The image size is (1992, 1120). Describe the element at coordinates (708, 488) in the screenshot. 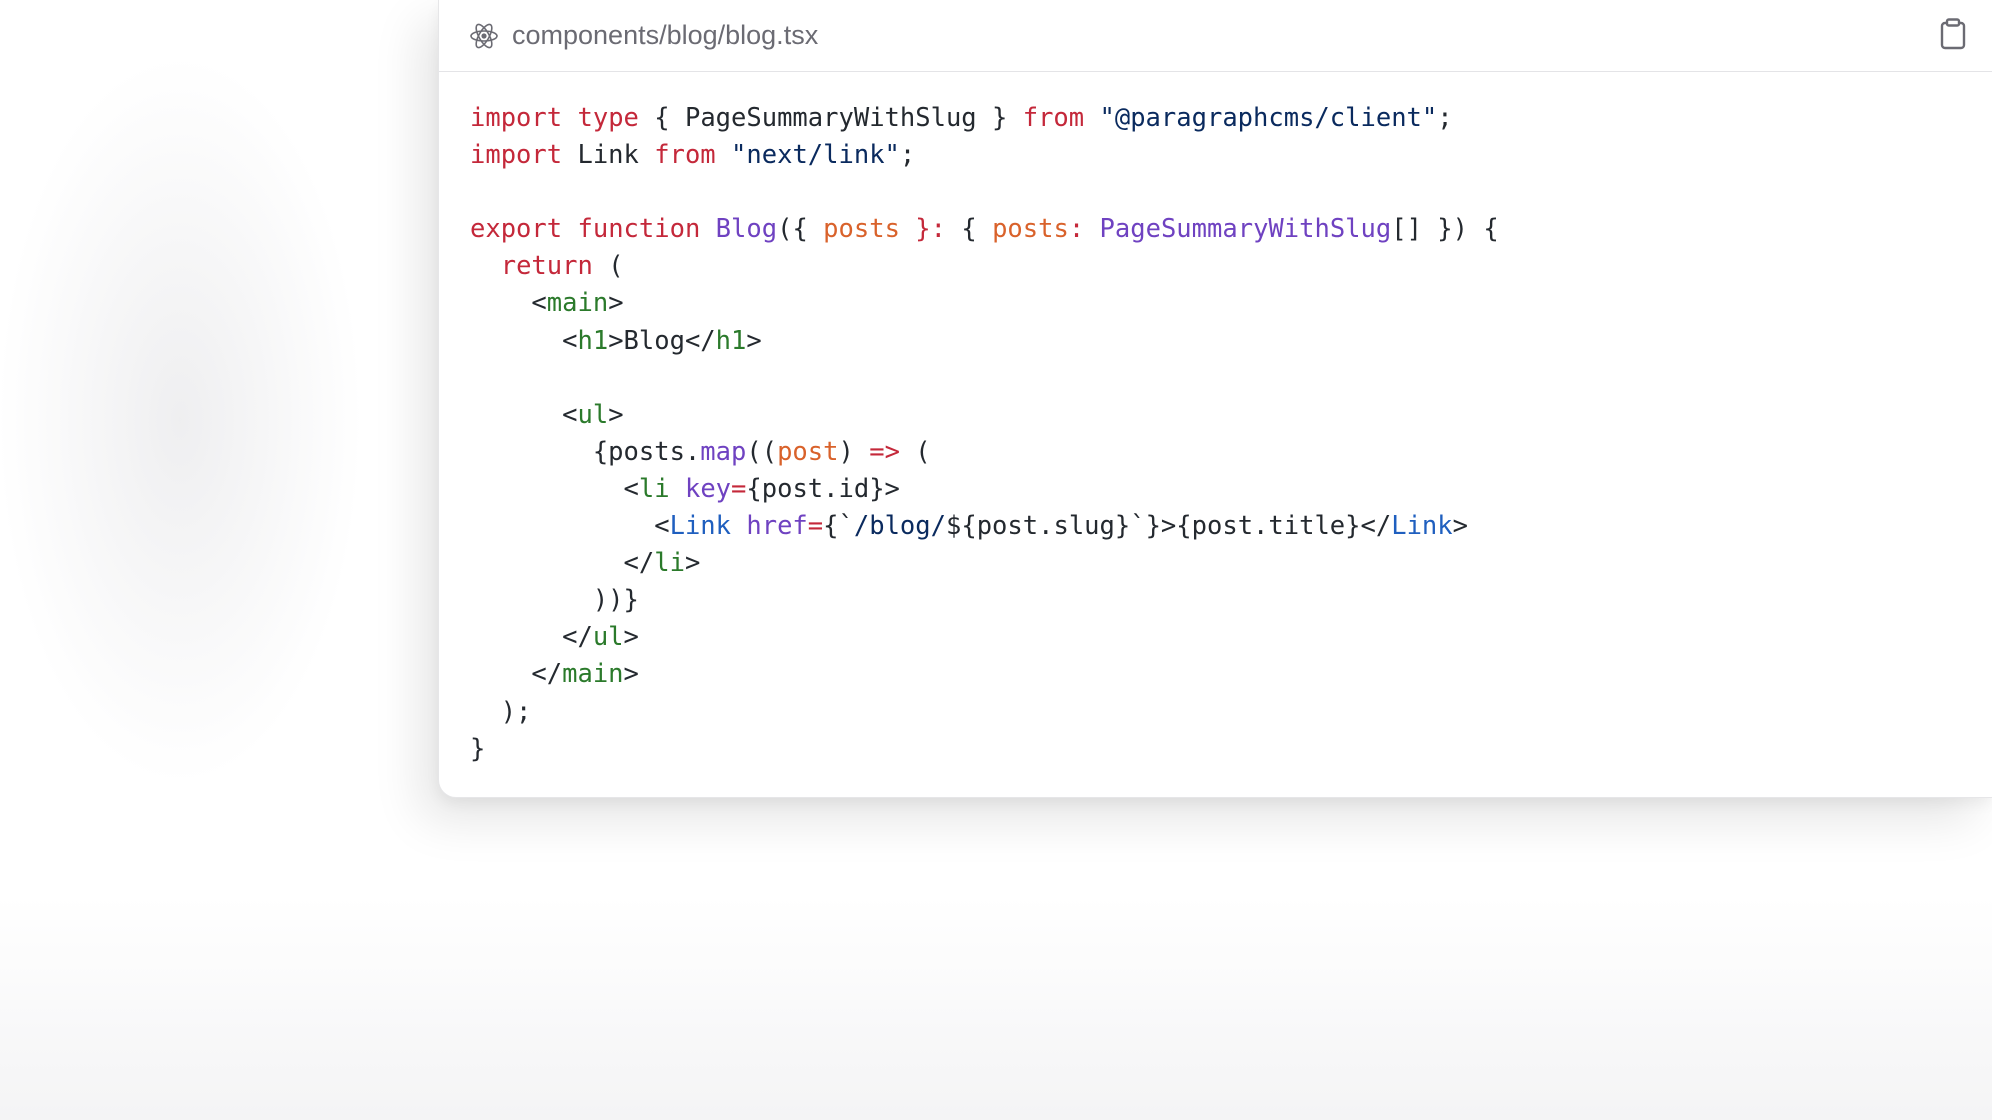

I see `code-token: key` at that location.